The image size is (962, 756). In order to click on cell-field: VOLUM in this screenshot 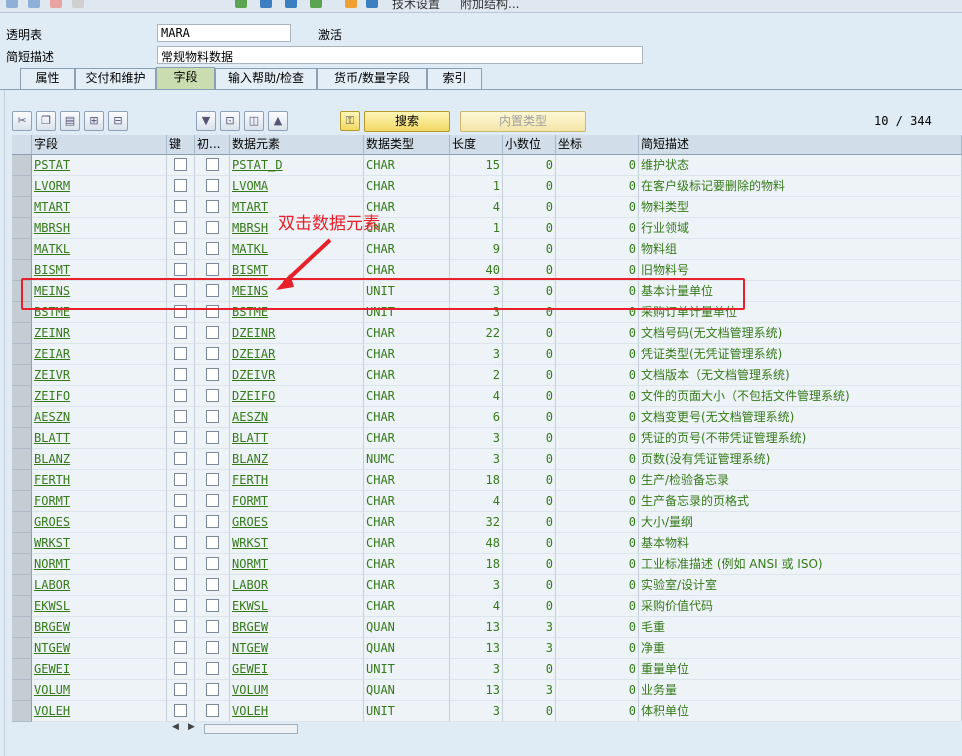, I will do `click(99, 690)`.